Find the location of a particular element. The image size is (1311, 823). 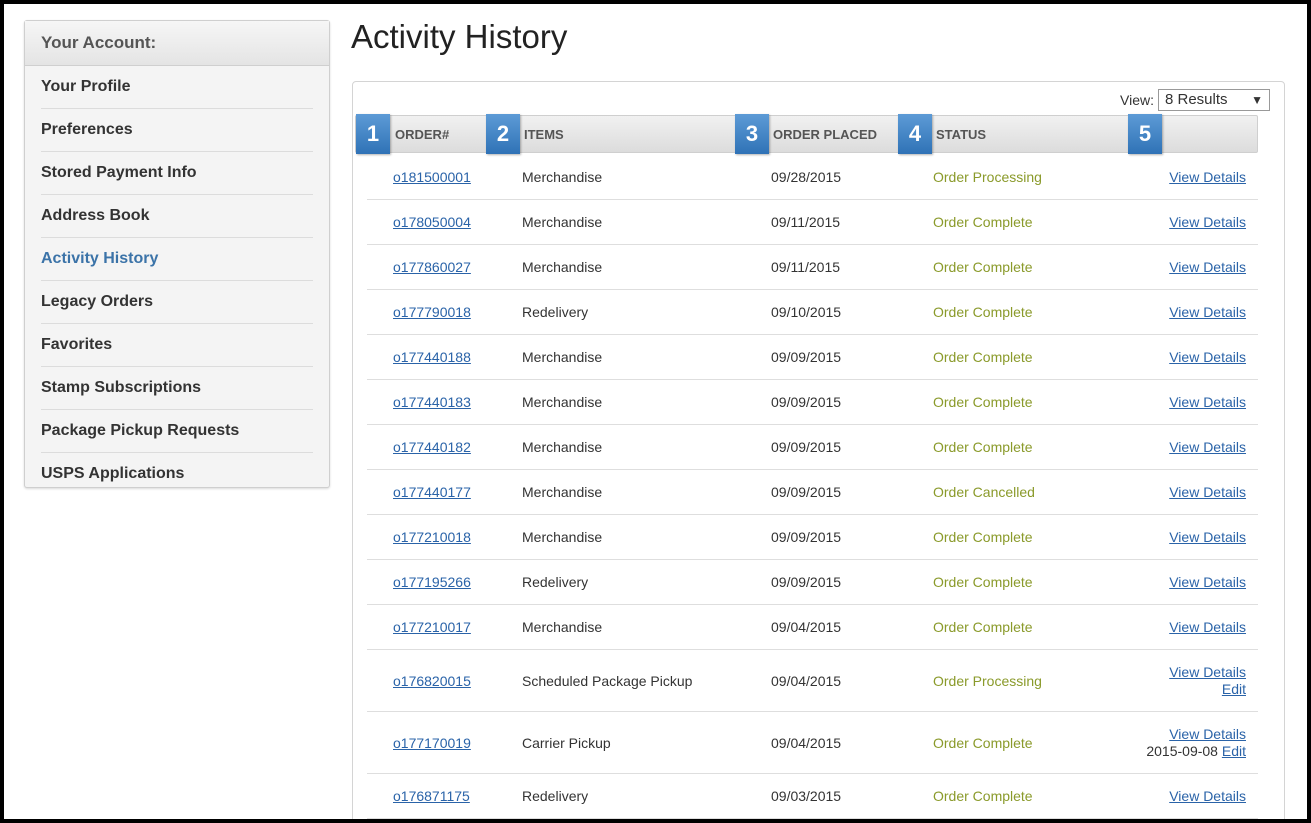

order-items: Scheduled Package Pickup is located at coordinates (607, 680).